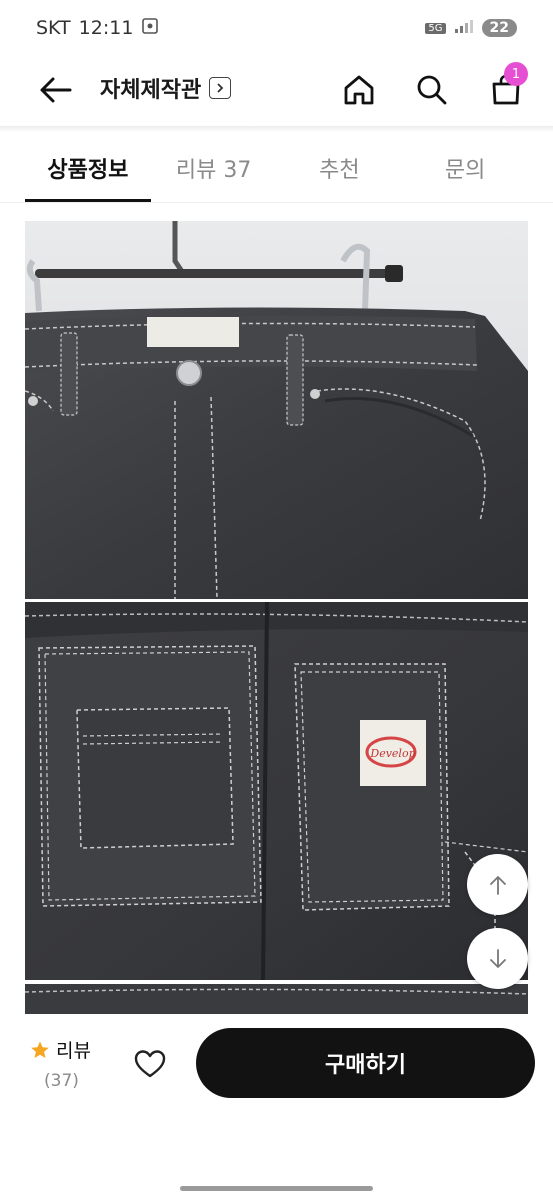  I want to click on tabs-divider, so click(276, 202).